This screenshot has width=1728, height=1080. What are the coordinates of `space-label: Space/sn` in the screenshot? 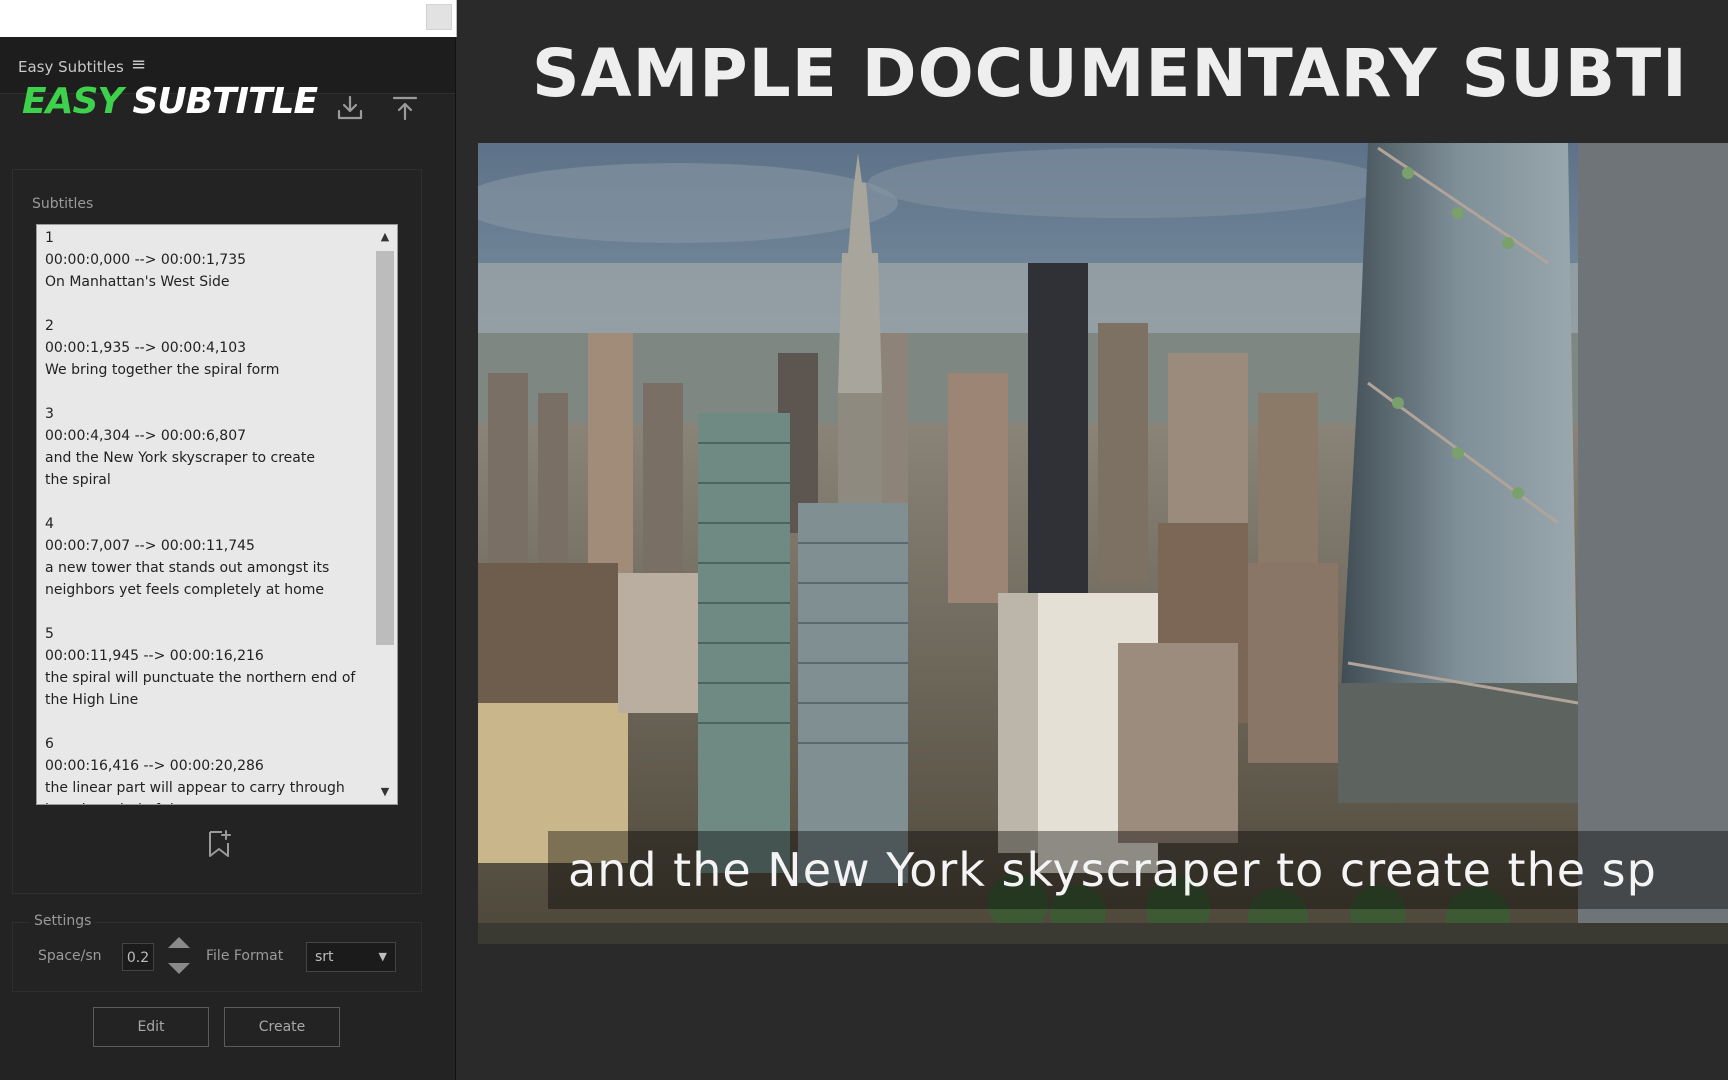 It's located at (70, 956).